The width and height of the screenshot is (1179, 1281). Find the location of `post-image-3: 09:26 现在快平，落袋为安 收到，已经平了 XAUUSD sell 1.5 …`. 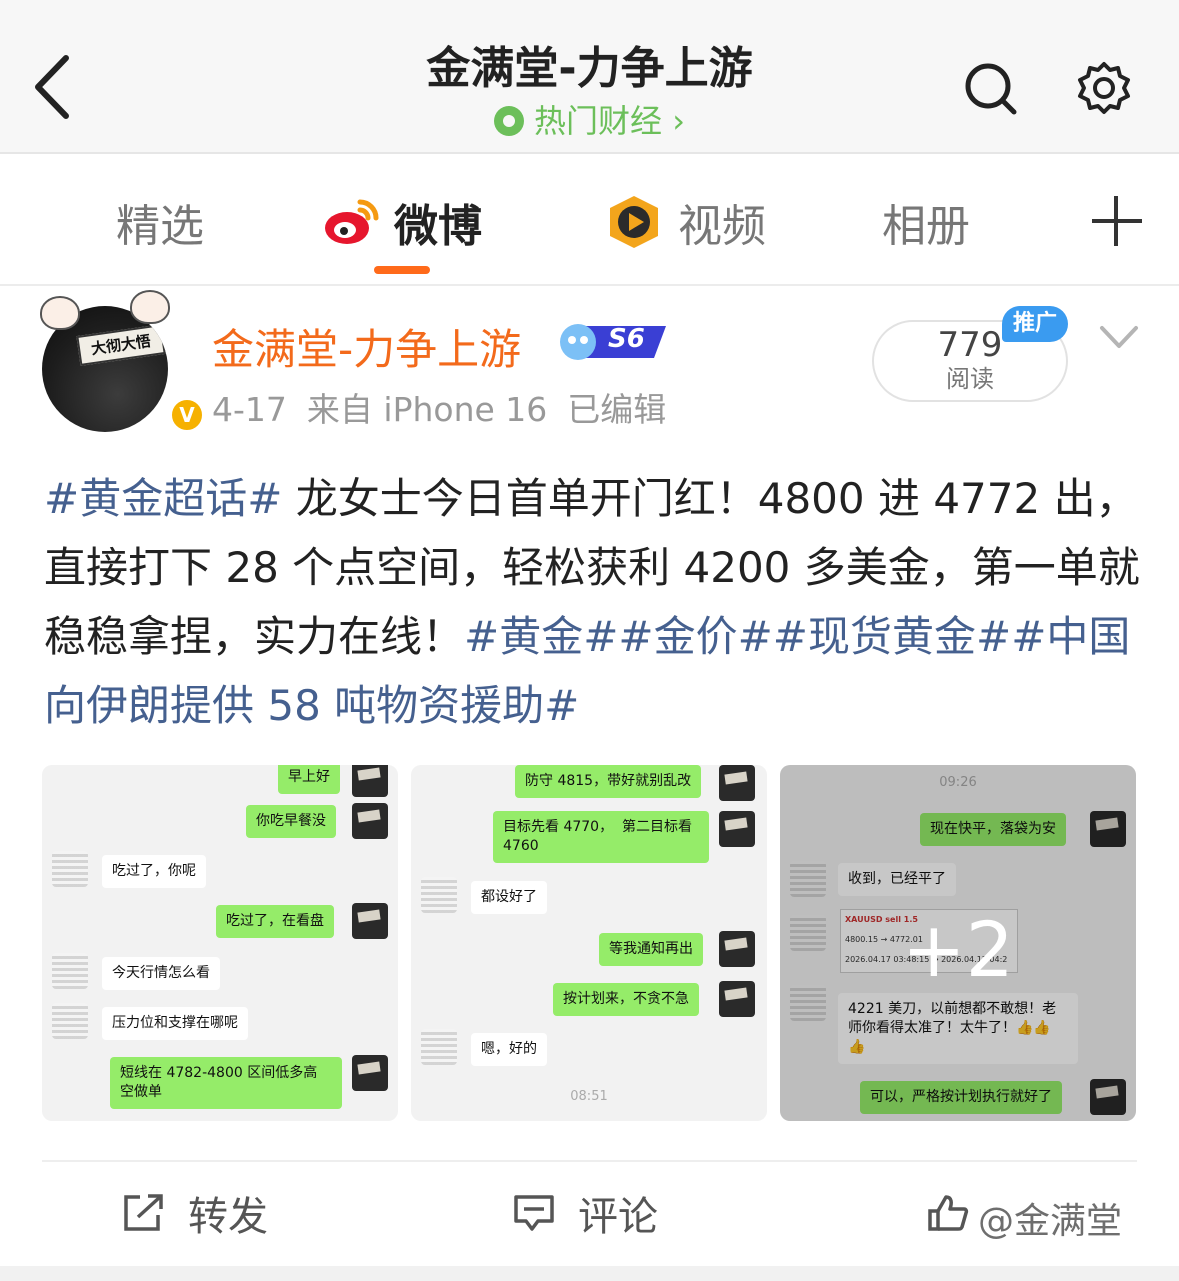

post-image-3: 09:26 现在快平，落袋为安 收到，已经平了 XAUUSD sell 1.5 … is located at coordinates (958, 943).